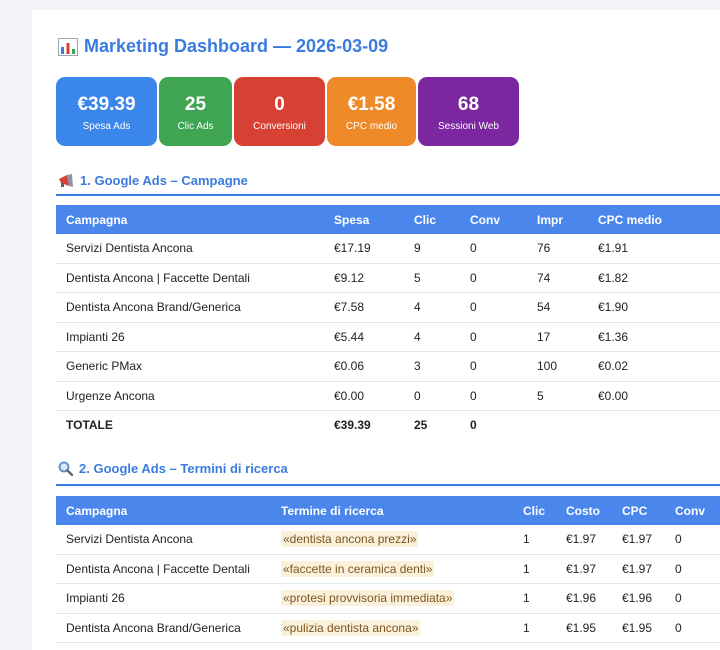 The height and width of the screenshot is (650, 720). I want to click on column-header: Spesa, so click(364, 219).